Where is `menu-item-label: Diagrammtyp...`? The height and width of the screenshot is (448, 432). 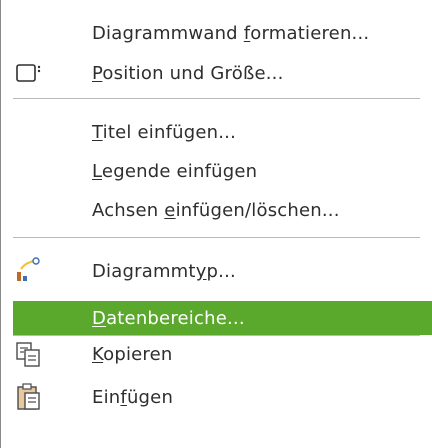 menu-item-label: Diagrammtyp... is located at coordinates (164, 271).